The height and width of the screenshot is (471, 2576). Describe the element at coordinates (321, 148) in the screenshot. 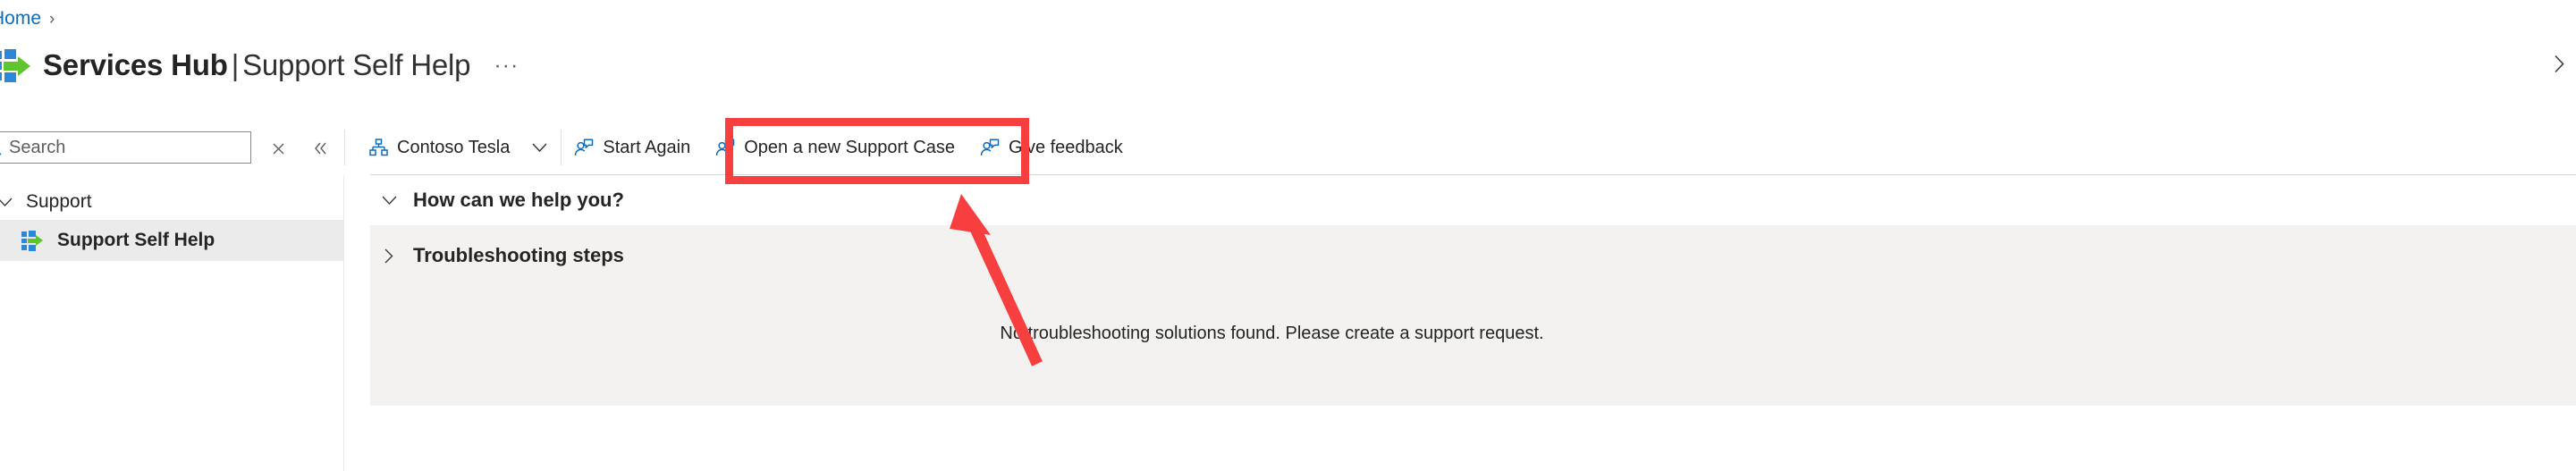

I see `double-chevron-left-icon` at that location.